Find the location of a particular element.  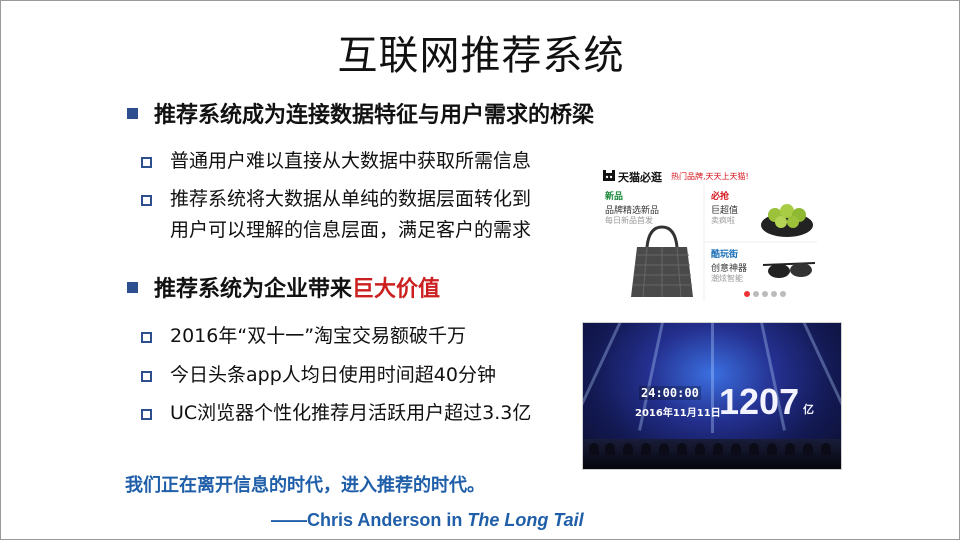

heading-2-highlight: 巨大价值 is located at coordinates (396, 289).